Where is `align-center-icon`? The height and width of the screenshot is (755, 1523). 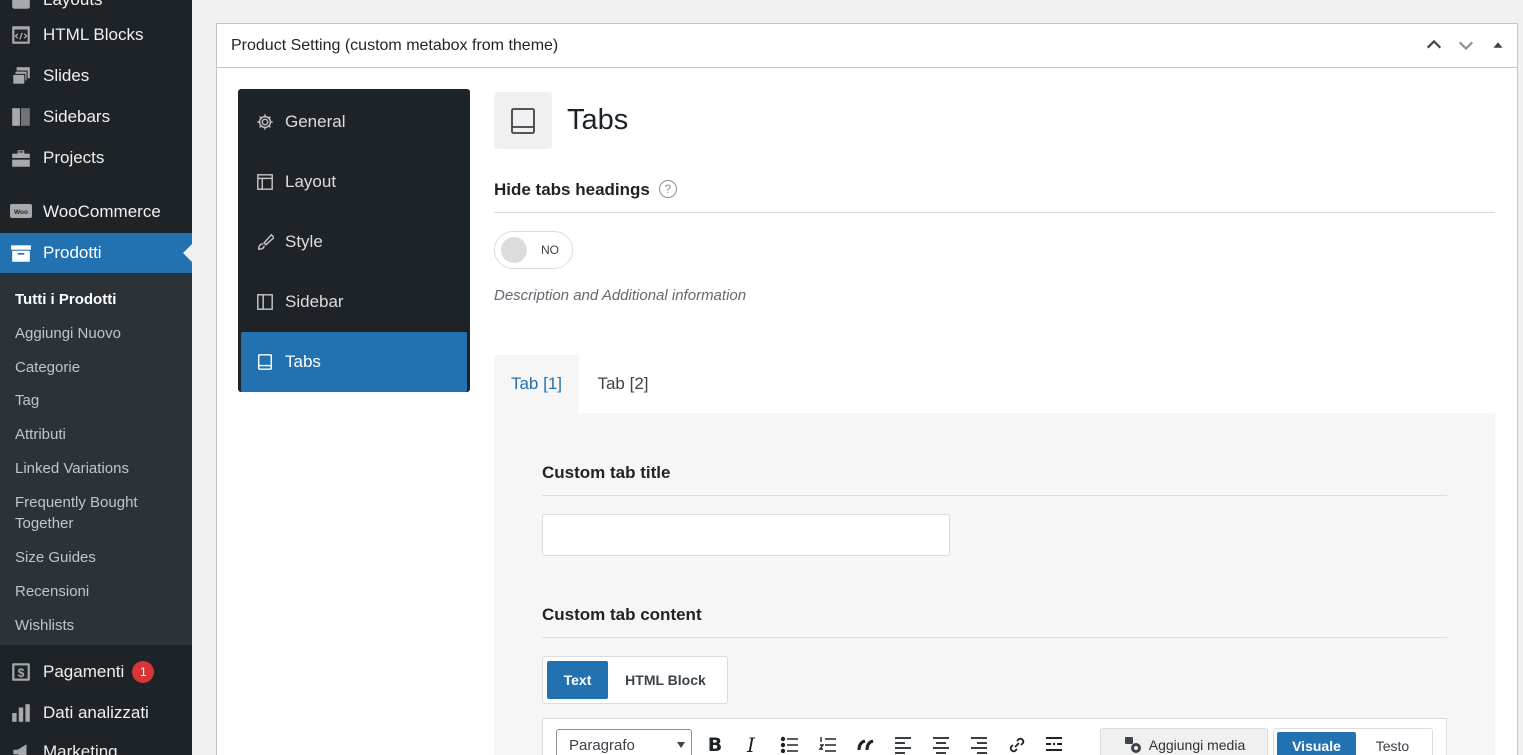 align-center-icon is located at coordinates (941, 745).